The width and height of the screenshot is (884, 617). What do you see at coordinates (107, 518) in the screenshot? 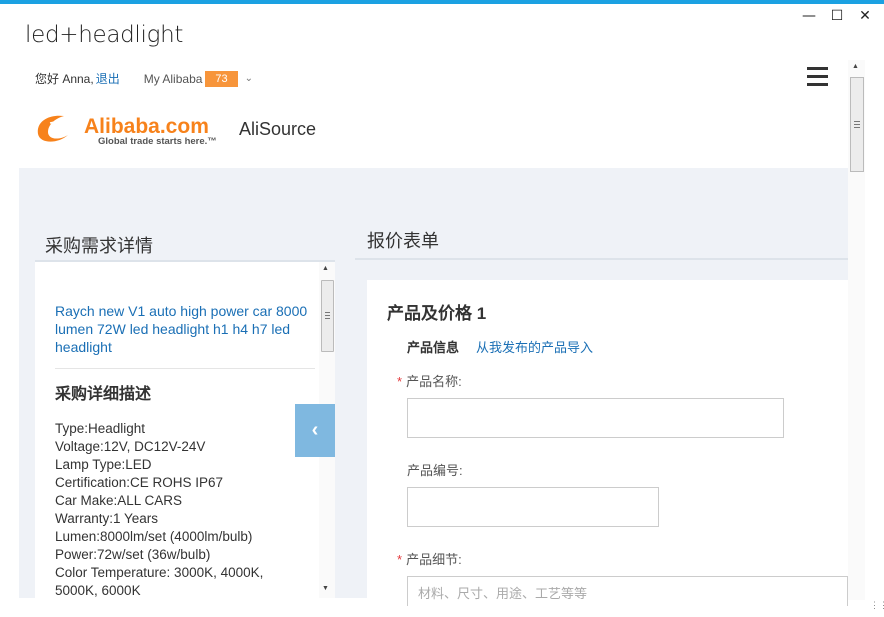
I see `spec-line: Warranty:1 Years` at bounding box center [107, 518].